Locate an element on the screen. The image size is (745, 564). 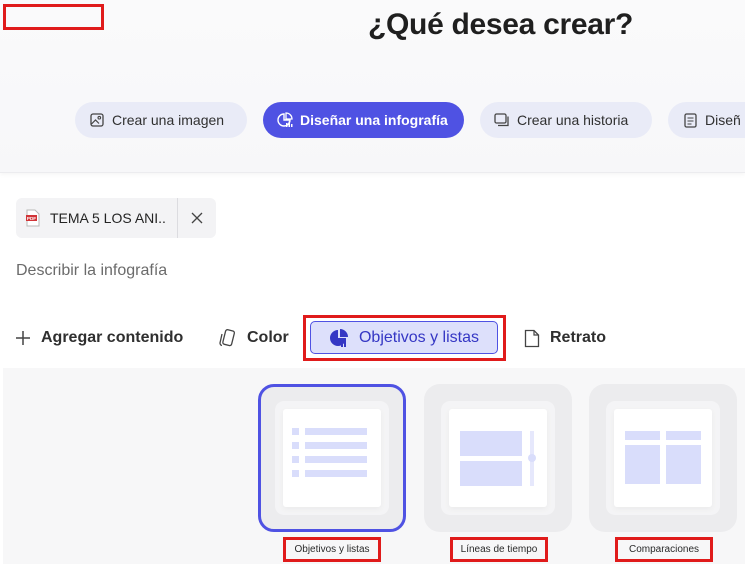
mode-design-infographic-button: Diseñar una infografía is located at coordinates (363, 120).